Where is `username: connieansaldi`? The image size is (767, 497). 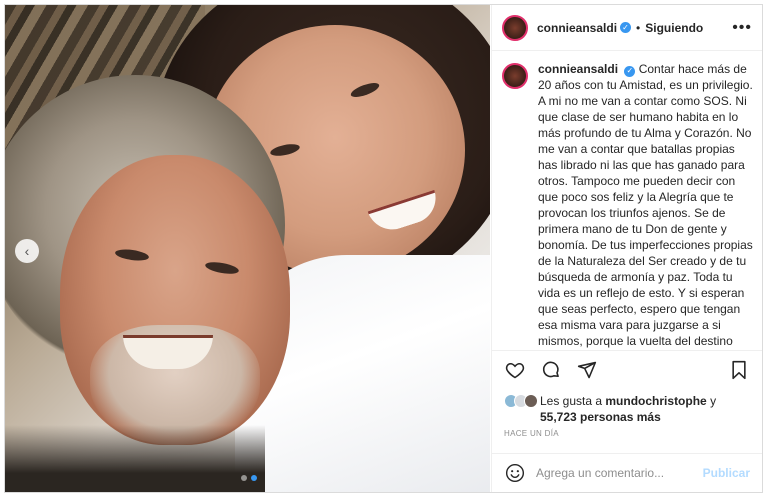 username: connieansaldi is located at coordinates (577, 28).